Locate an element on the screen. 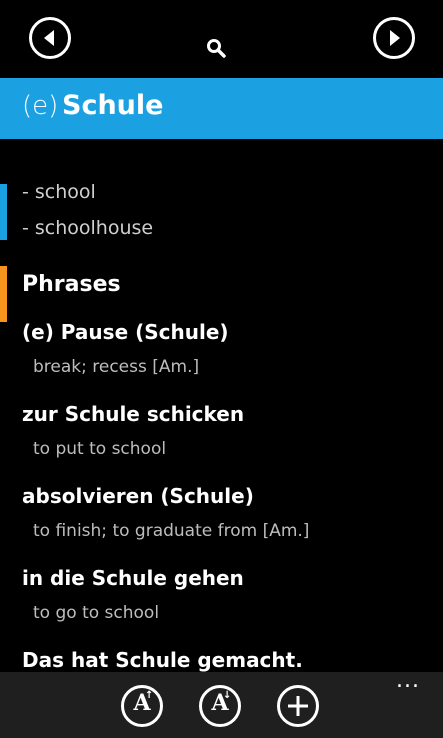 The width and height of the screenshot is (443, 738). left-arrow-icon is located at coordinates (49, 38).